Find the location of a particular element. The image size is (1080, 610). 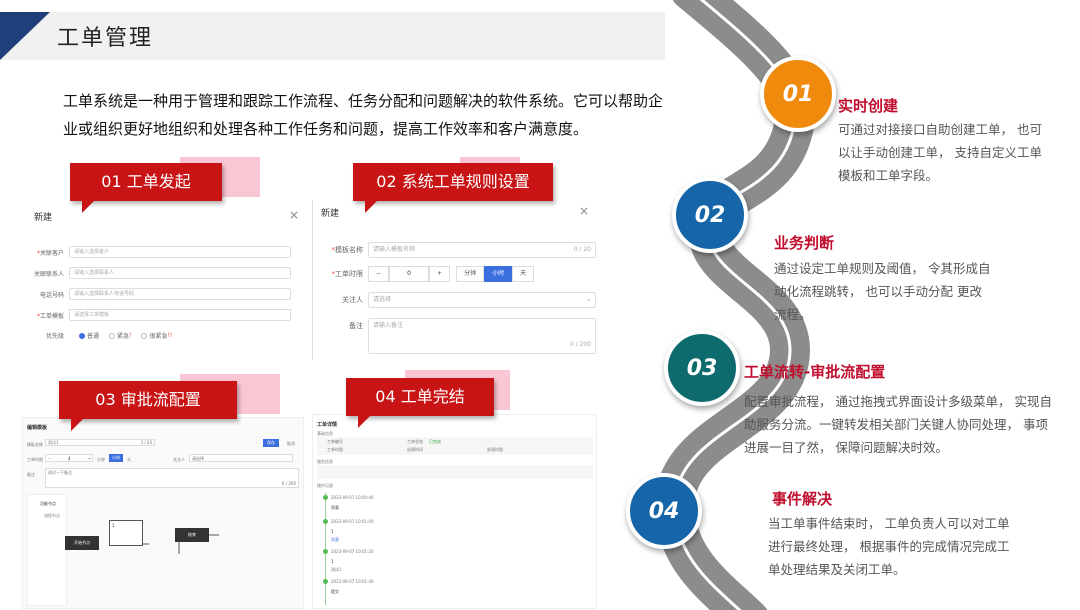

template-select: 请选择工单模板 is located at coordinates (180, 315).